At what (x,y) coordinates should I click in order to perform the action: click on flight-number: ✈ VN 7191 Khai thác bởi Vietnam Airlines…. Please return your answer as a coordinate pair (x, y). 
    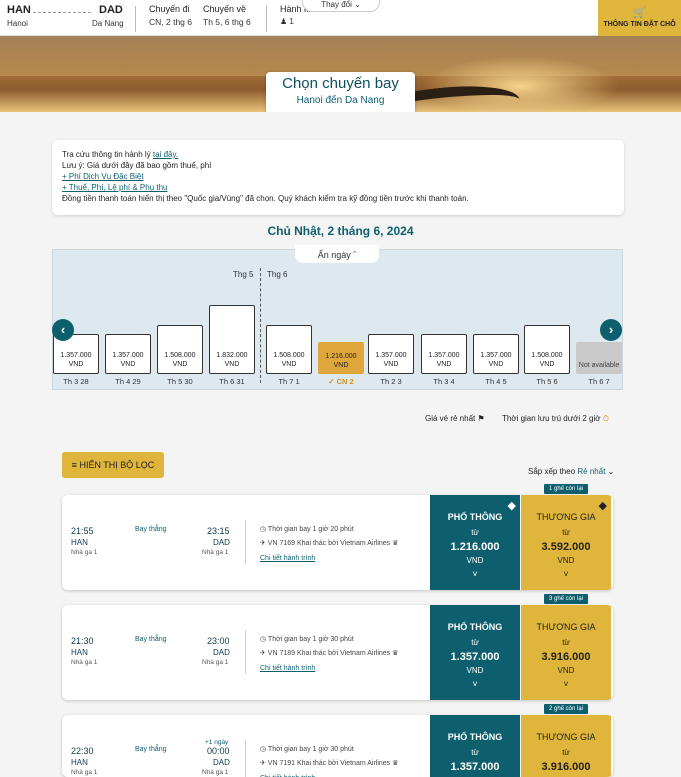
    Looking at the image, I should click on (329, 763).